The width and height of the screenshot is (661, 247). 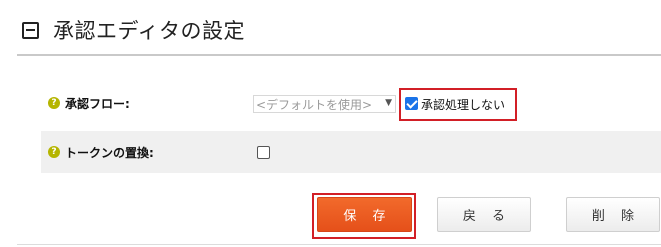 What do you see at coordinates (339, 55) in the screenshot?
I see `header-divider` at bounding box center [339, 55].